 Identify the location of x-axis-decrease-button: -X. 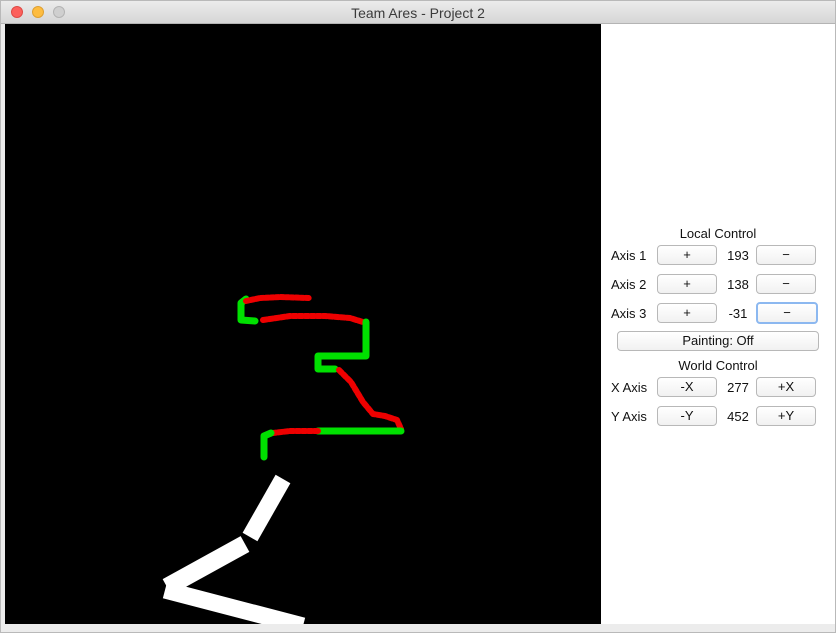
(687, 387).